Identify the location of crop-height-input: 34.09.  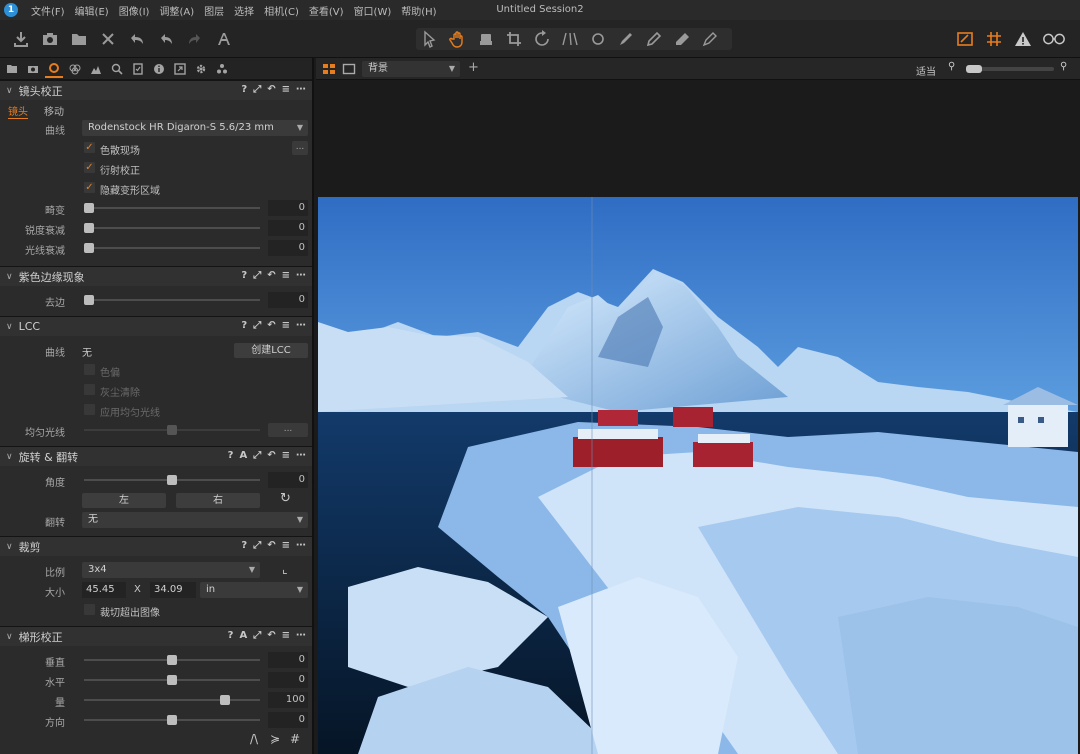
(173, 590).